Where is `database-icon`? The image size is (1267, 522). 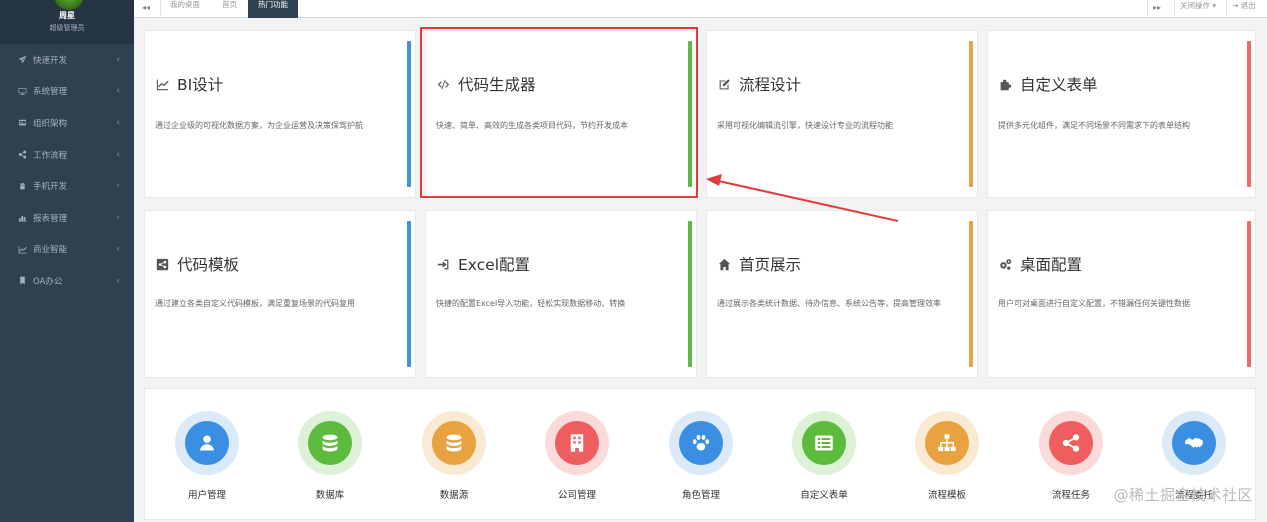 database-icon is located at coordinates (330, 443).